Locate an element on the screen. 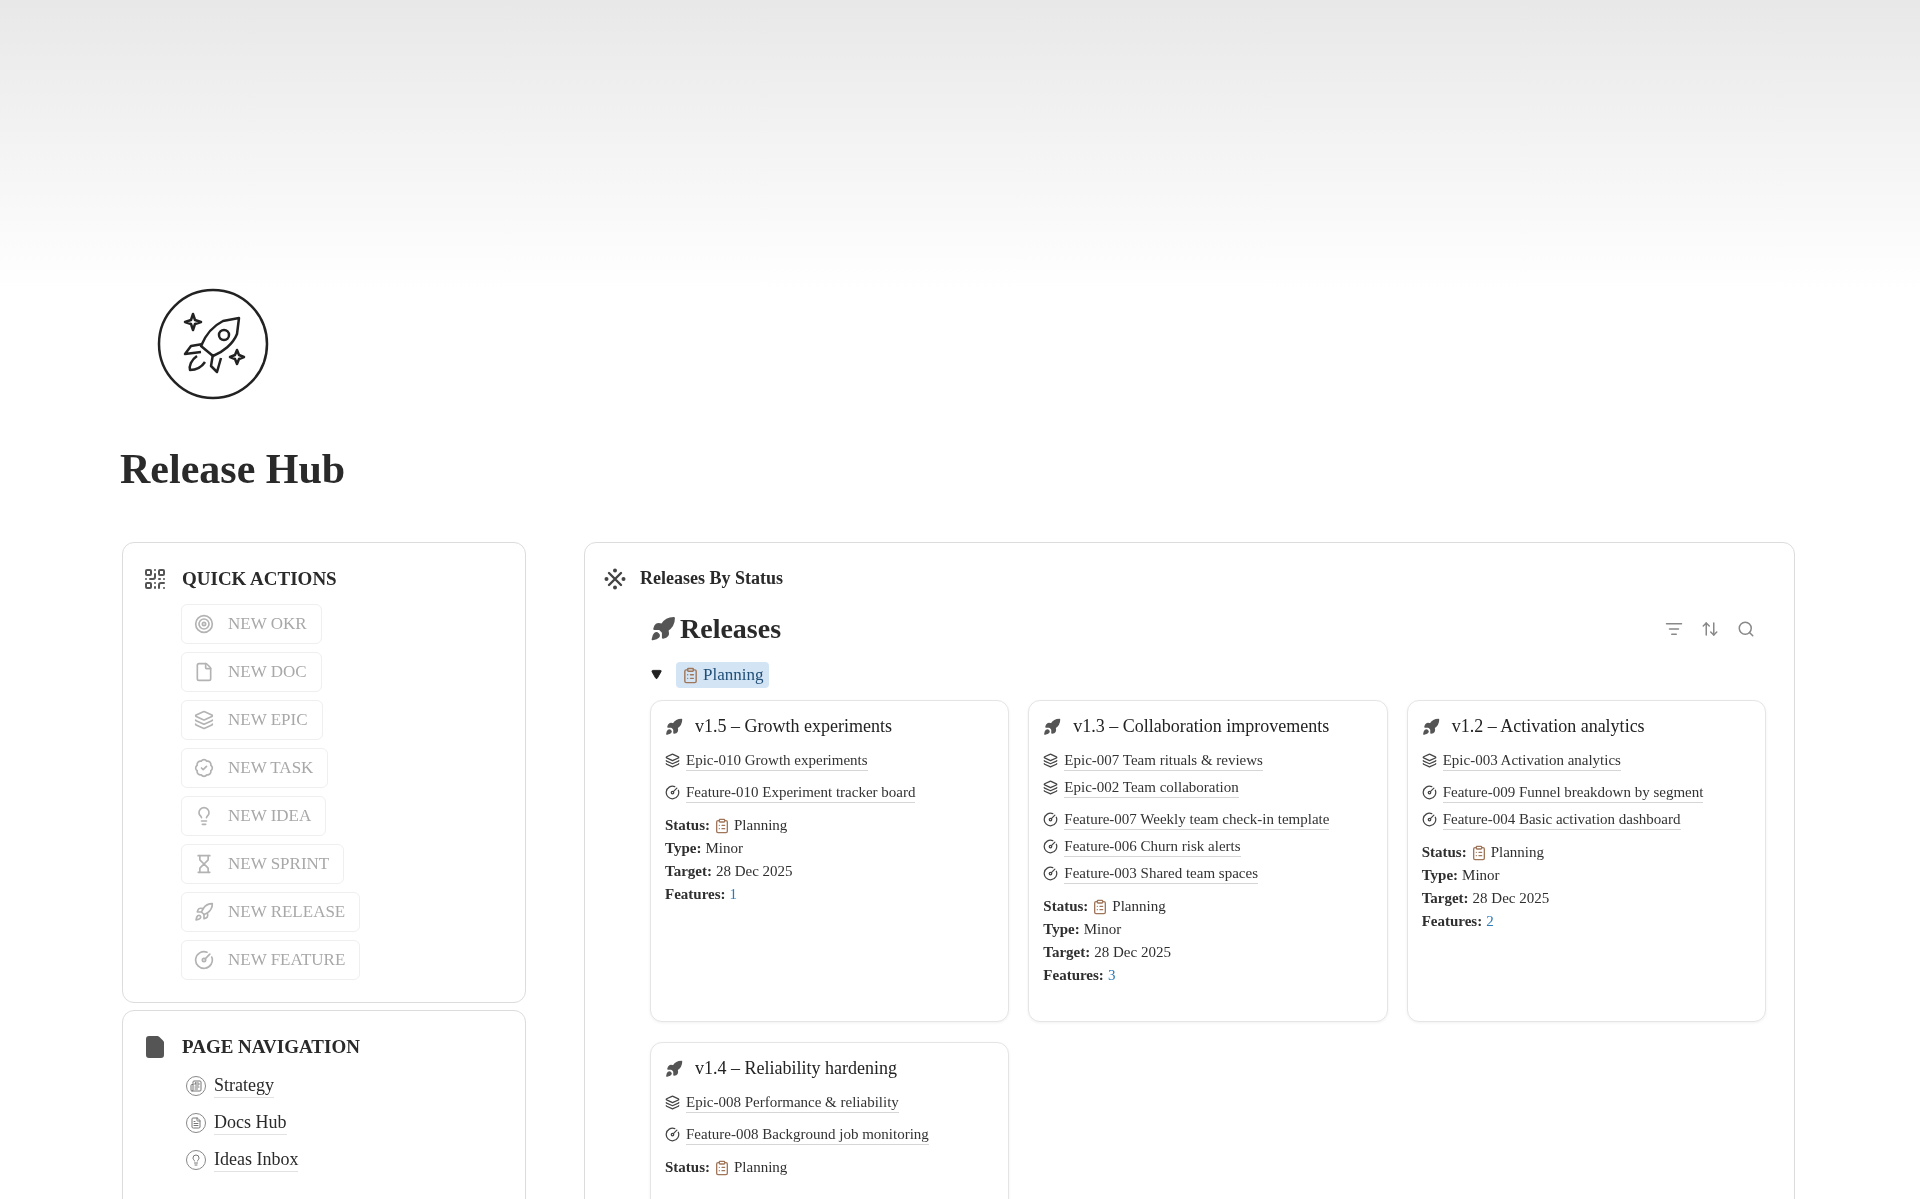  card-title: v1.4 – Reliability hardening is located at coordinates (796, 1068).